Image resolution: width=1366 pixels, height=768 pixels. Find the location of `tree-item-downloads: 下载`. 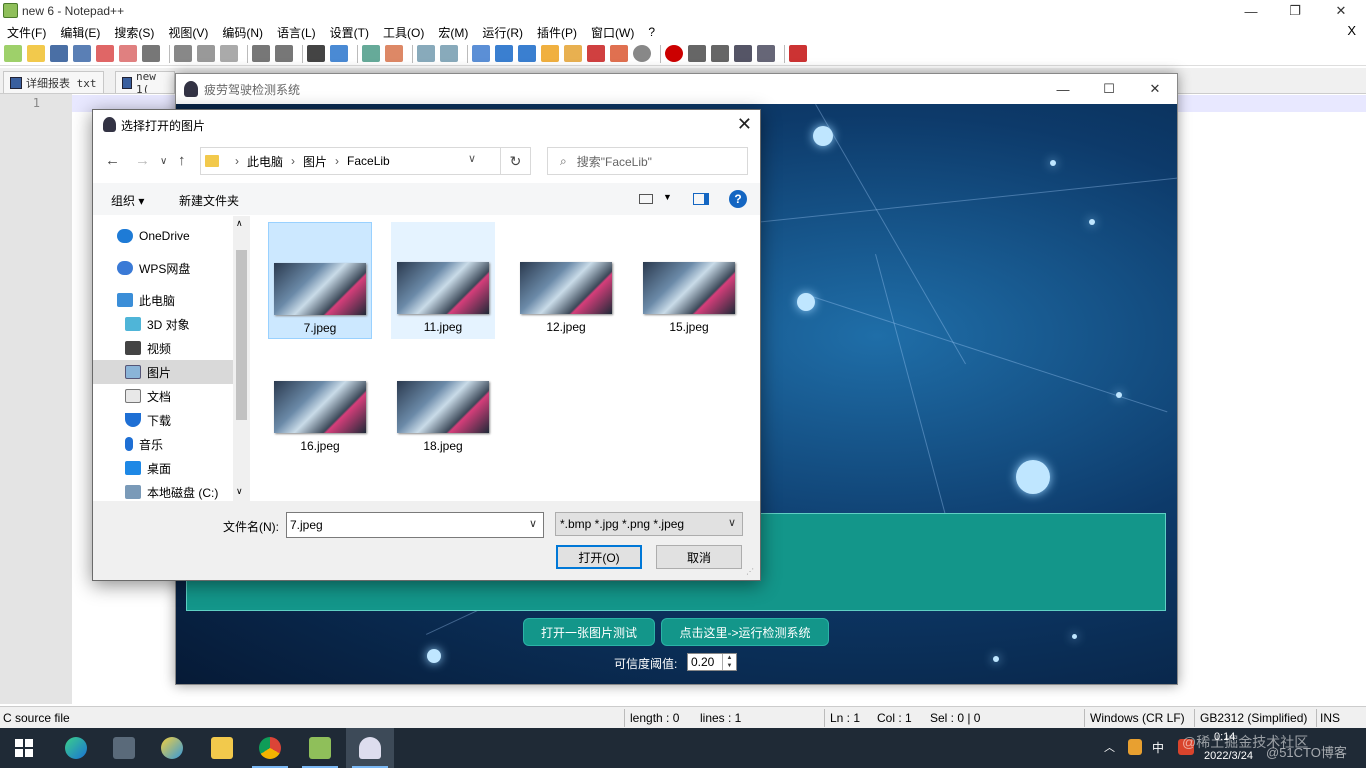

tree-item-downloads: 下载 is located at coordinates (163, 420).